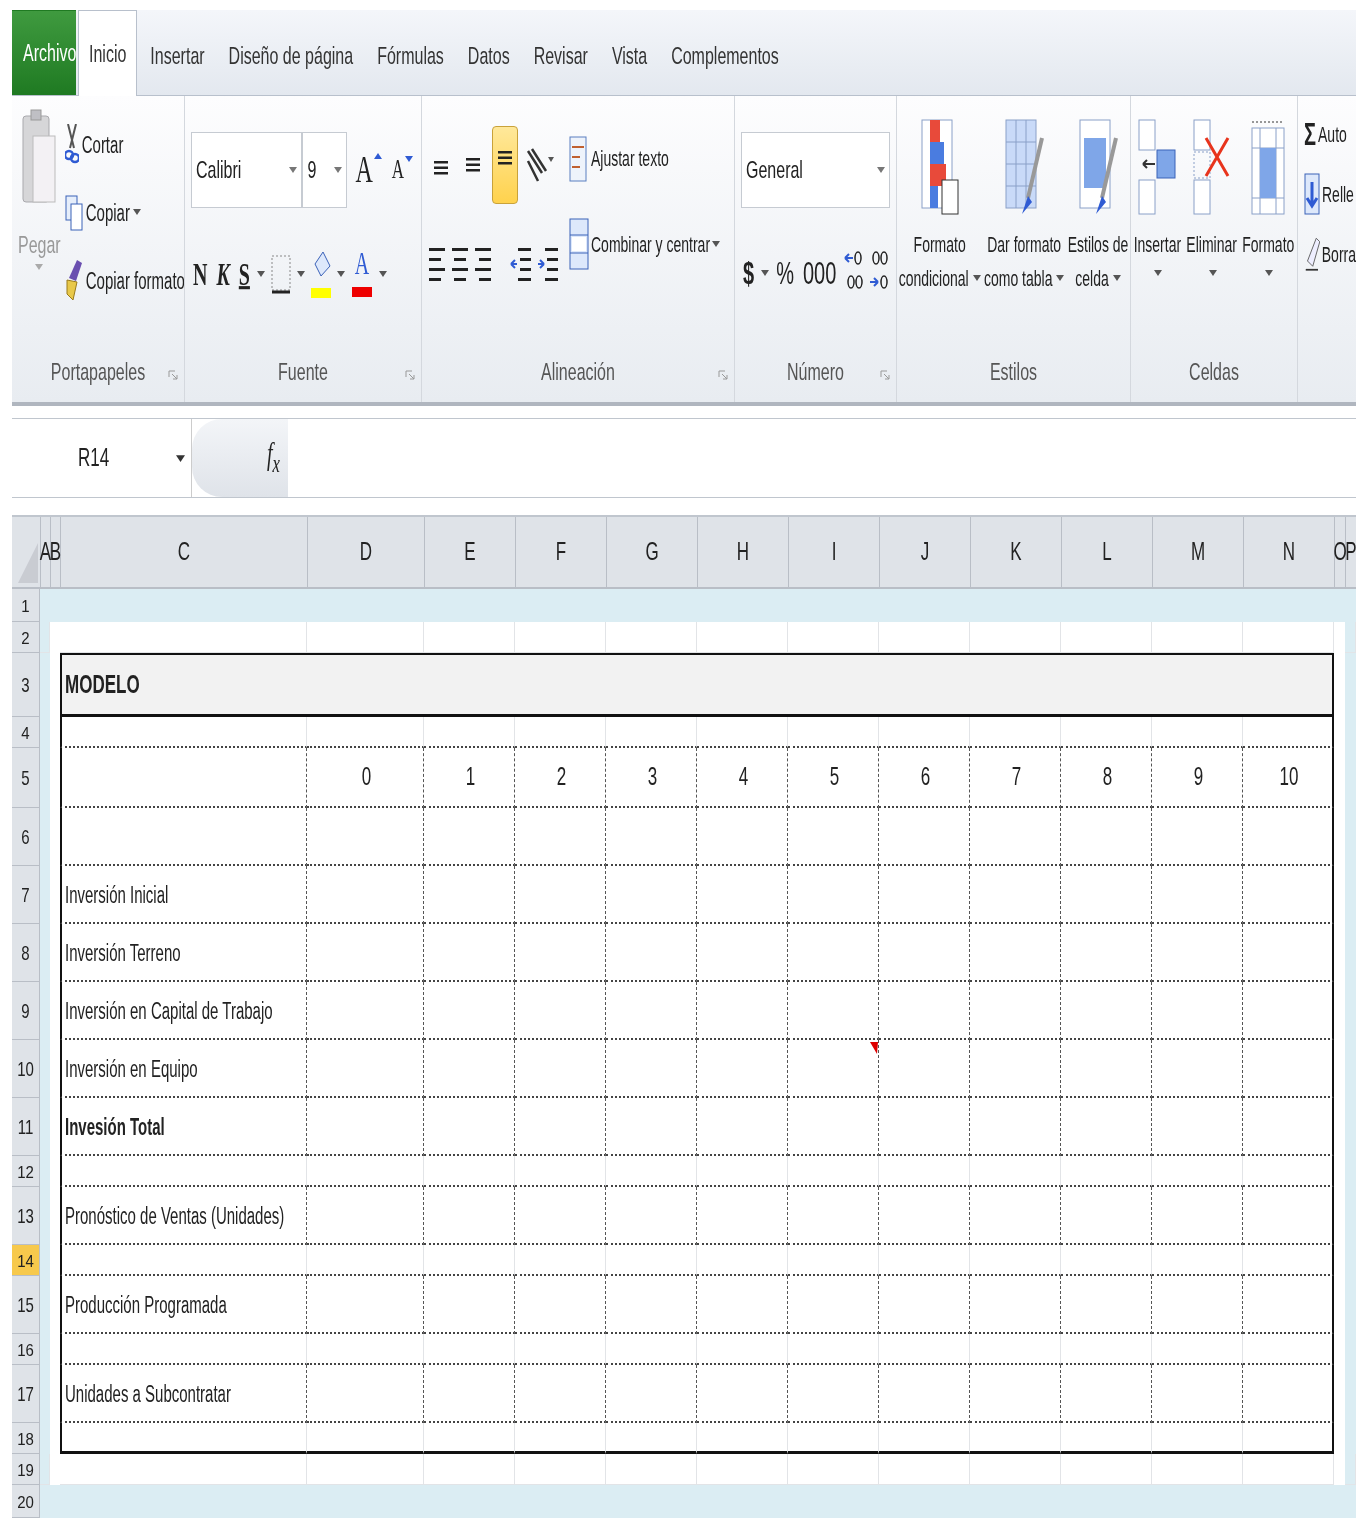 The height and width of the screenshot is (1532, 1371). I want to click on row-header: 15, so click(26, 1305).